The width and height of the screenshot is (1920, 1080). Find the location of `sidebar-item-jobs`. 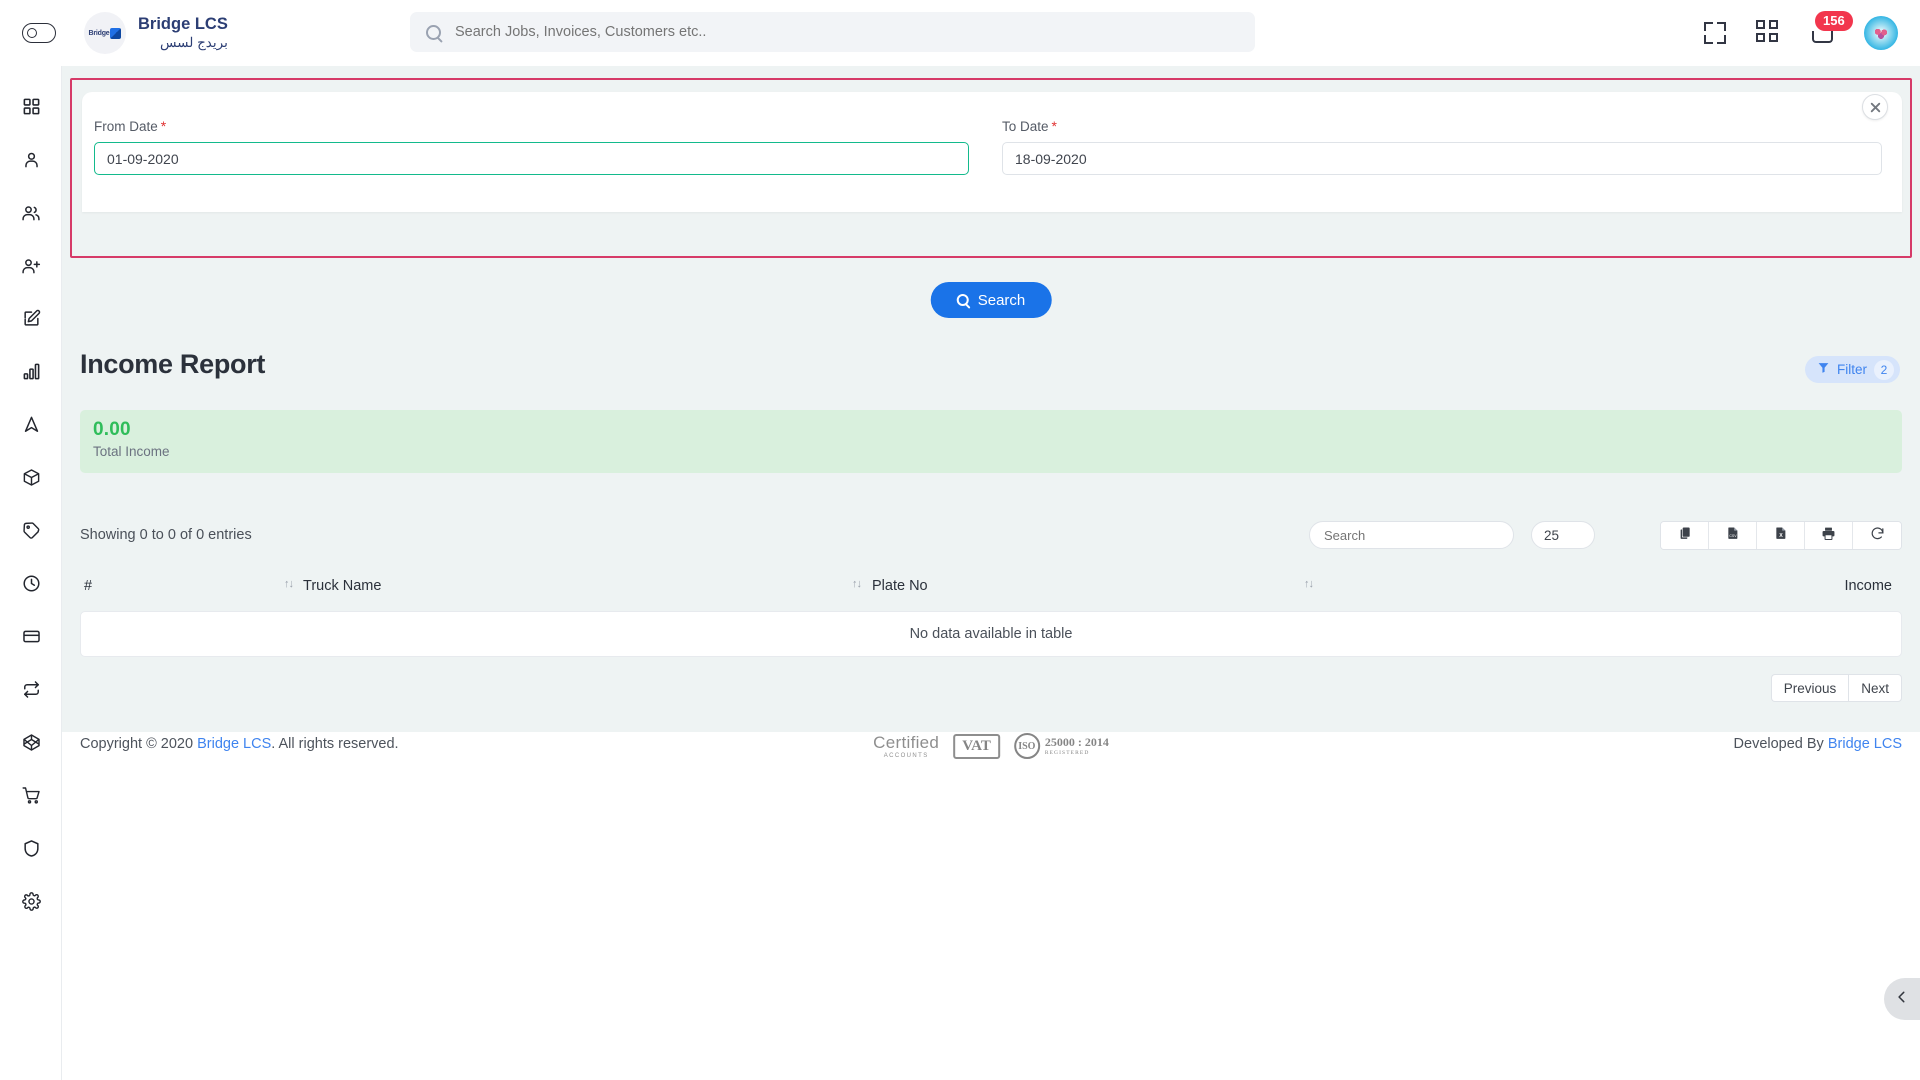

sidebar-item-jobs is located at coordinates (31, 318).